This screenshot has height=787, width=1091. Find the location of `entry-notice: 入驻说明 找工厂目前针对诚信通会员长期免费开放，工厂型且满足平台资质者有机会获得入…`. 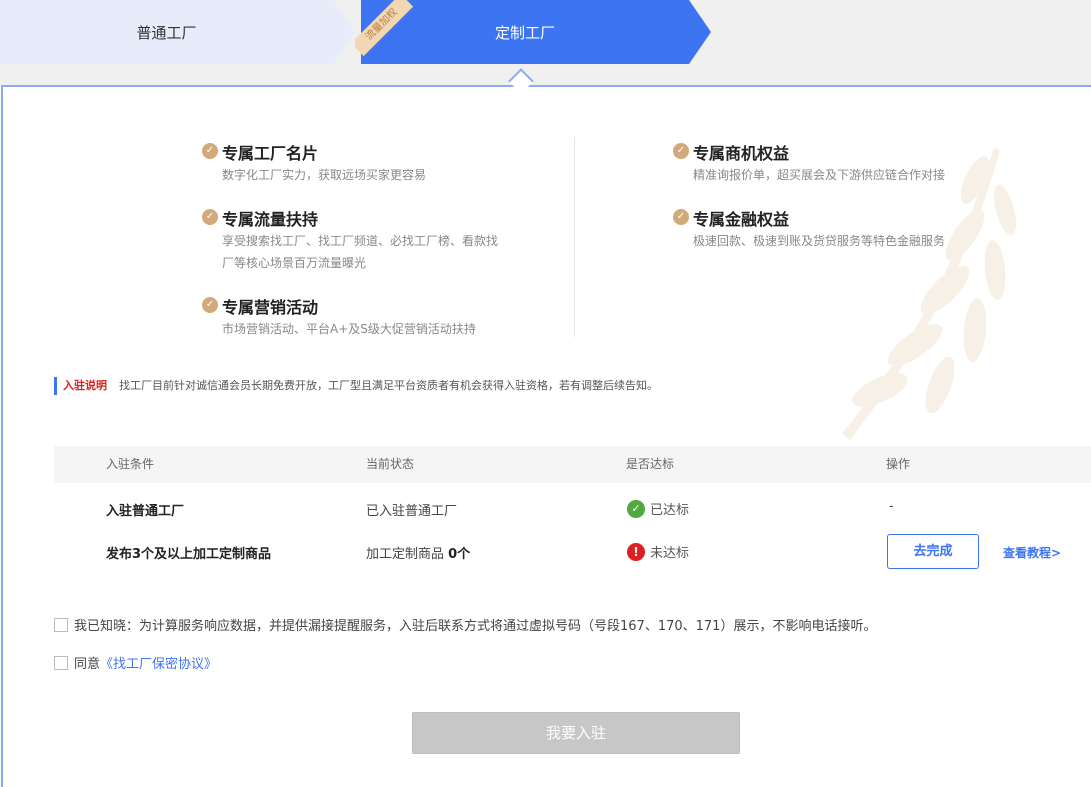

entry-notice: 入驻说明 找工厂目前针对诚信通会员长期免费开放，工厂型且满足平台资质者有机会获得入… is located at coordinates (356, 386).